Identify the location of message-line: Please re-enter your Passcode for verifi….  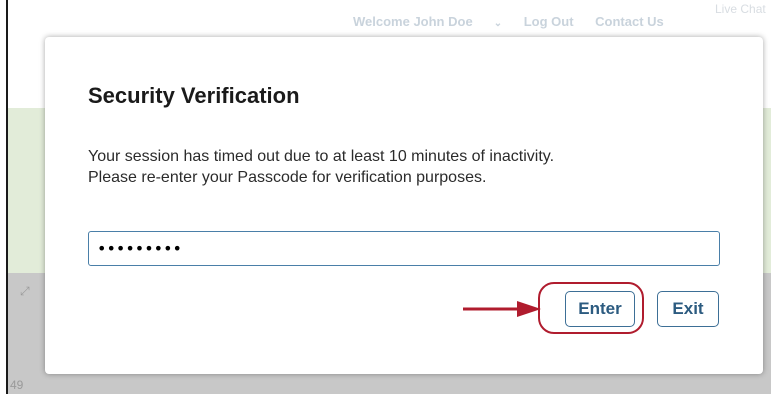
(287, 177).